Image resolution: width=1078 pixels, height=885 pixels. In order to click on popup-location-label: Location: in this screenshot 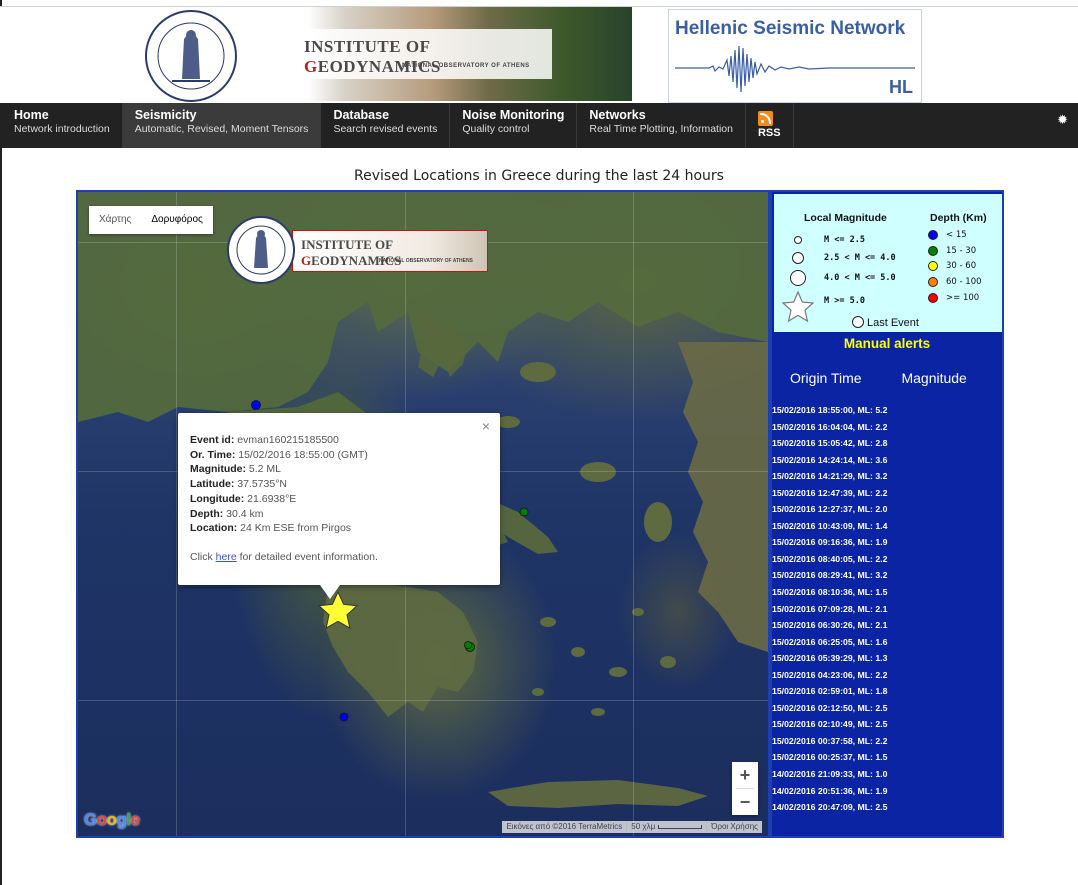, I will do `click(214, 528)`.